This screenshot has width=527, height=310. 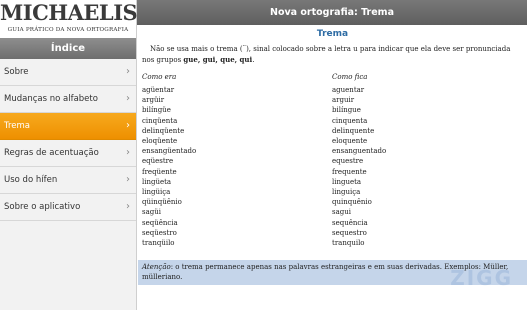 What do you see at coordinates (346, 192) in the screenshot?
I see `word-item: linguiça` at bounding box center [346, 192].